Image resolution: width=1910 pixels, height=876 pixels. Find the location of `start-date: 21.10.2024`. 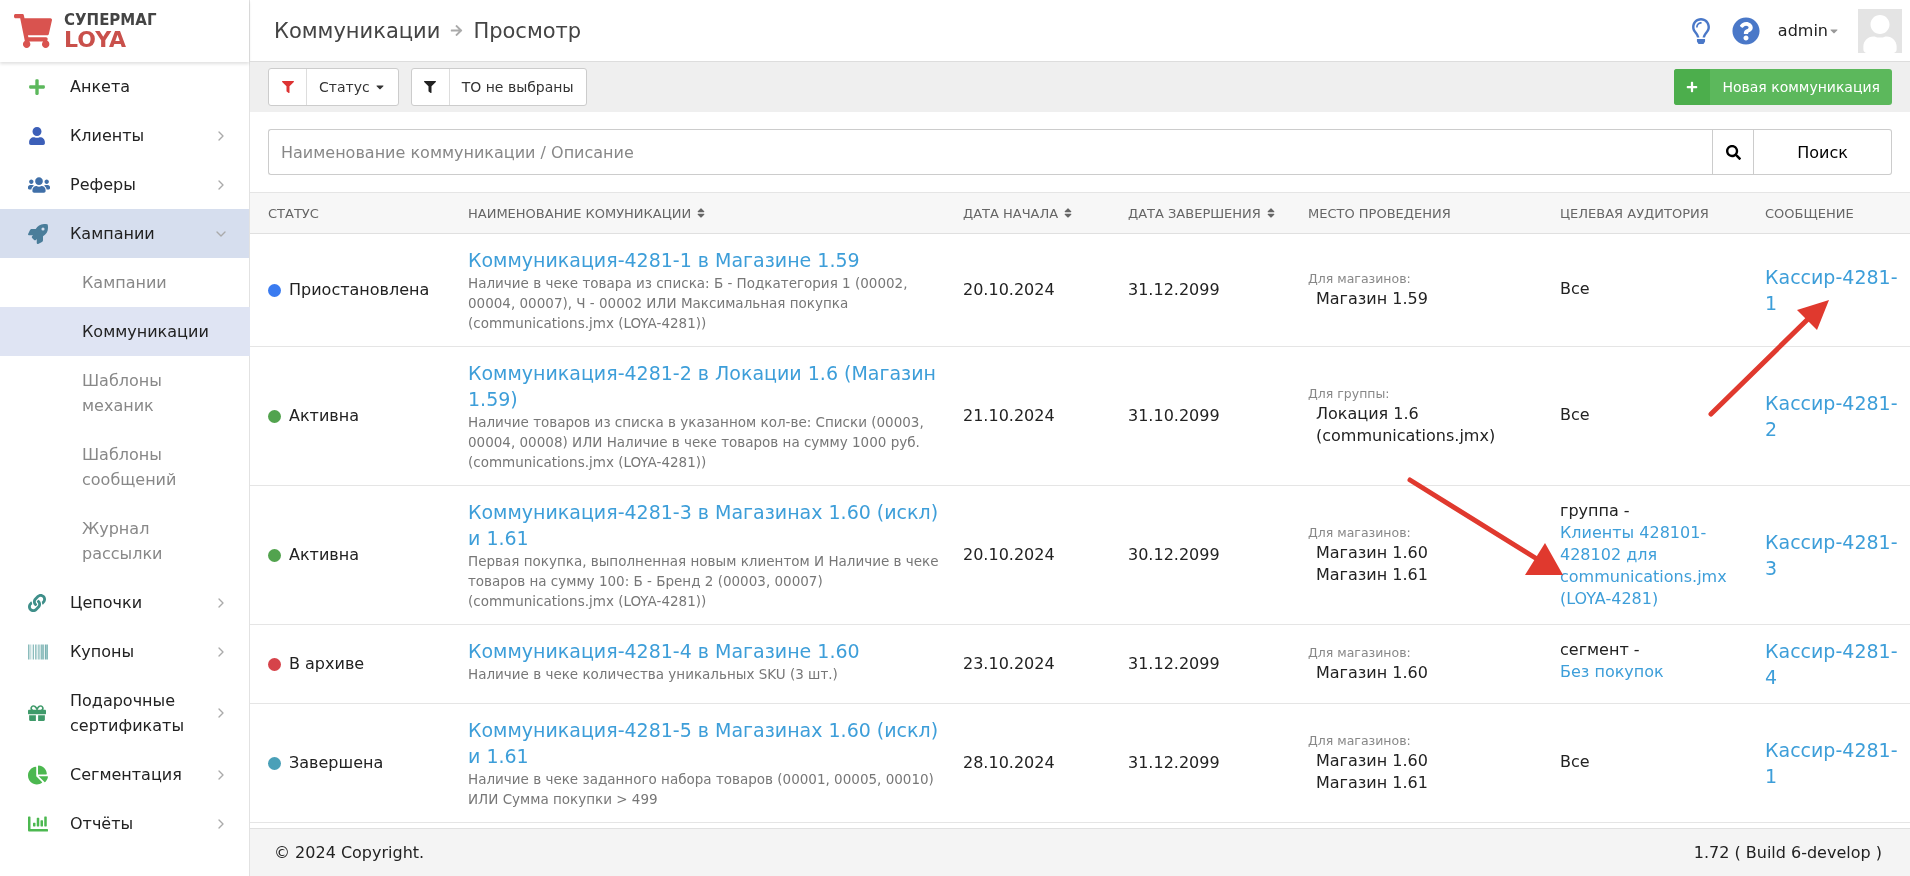

start-date: 21.10.2024 is located at coordinates (1009, 416).